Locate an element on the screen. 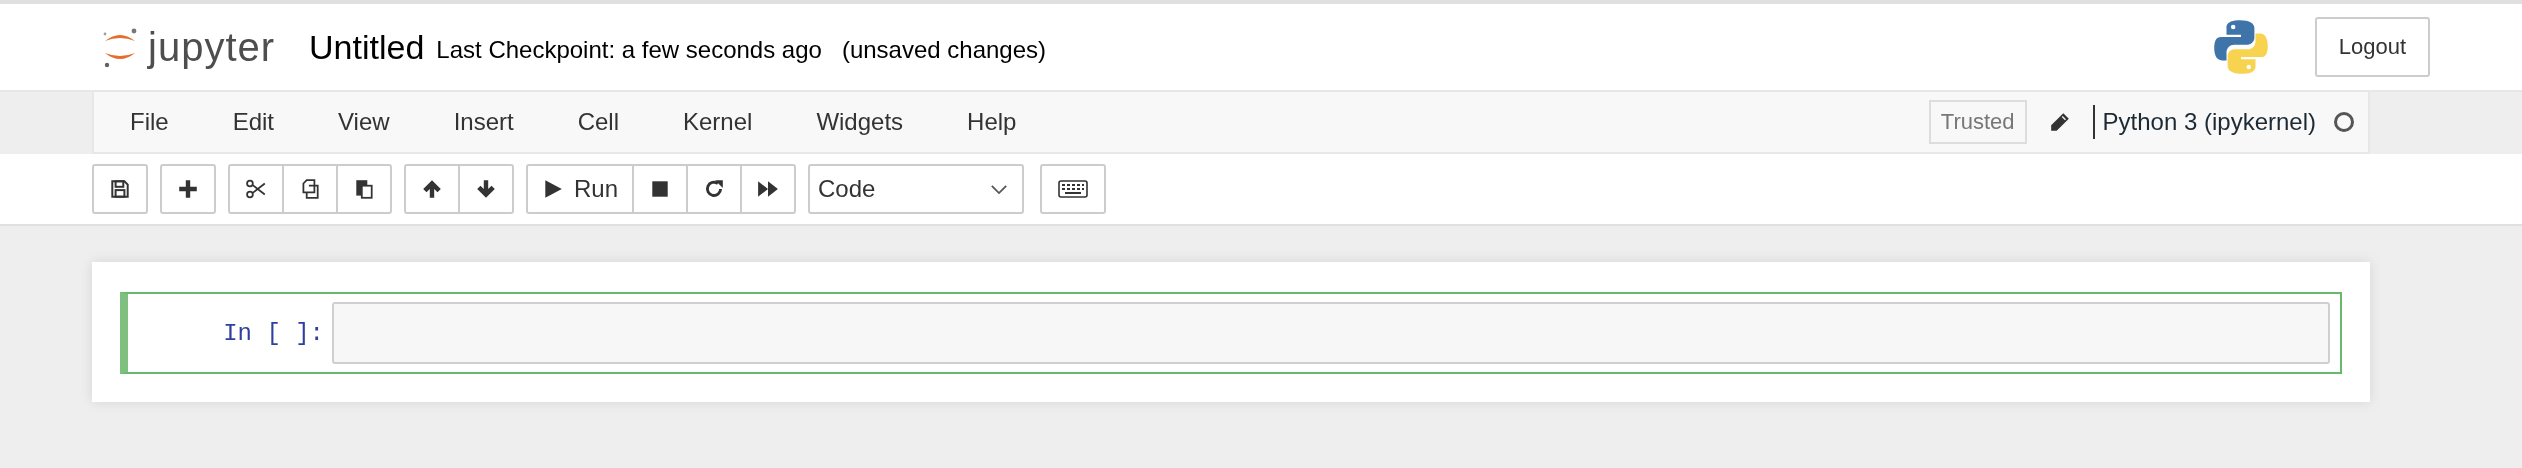 Image resolution: width=2522 pixels, height=468 pixels. menu-item: View is located at coordinates (364, 122).